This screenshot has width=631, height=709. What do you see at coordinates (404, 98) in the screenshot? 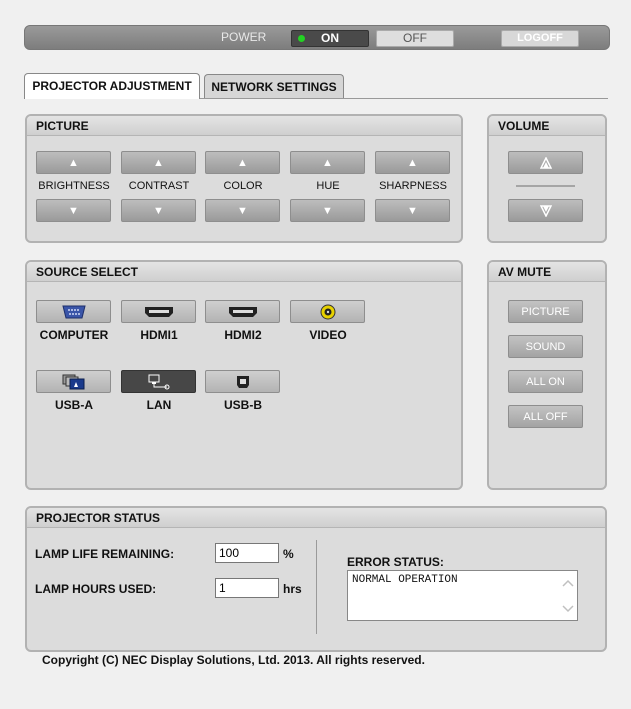
I see `tab-divider` at bounding box center [404, 98].